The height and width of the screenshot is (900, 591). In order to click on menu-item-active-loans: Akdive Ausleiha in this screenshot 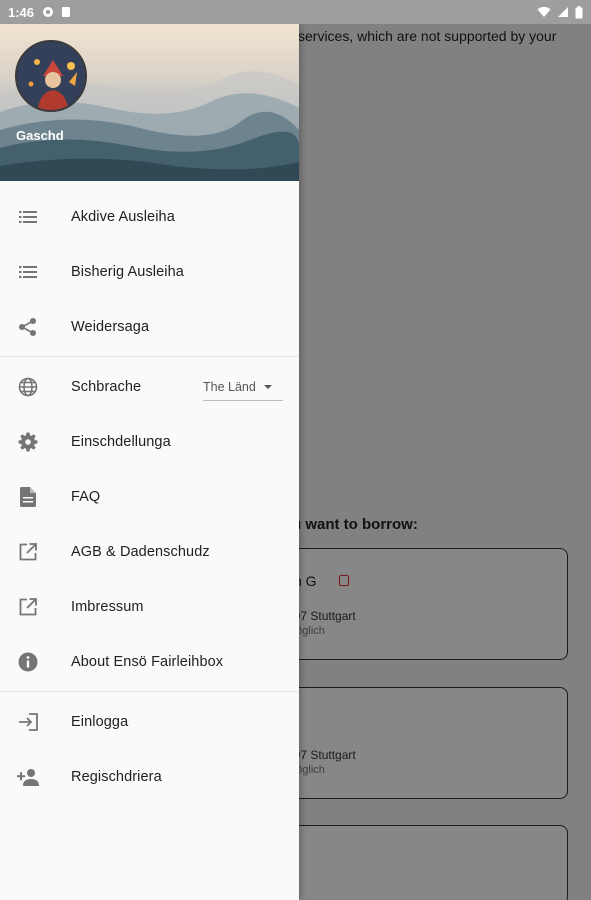, I will do `click(149, 216)`.